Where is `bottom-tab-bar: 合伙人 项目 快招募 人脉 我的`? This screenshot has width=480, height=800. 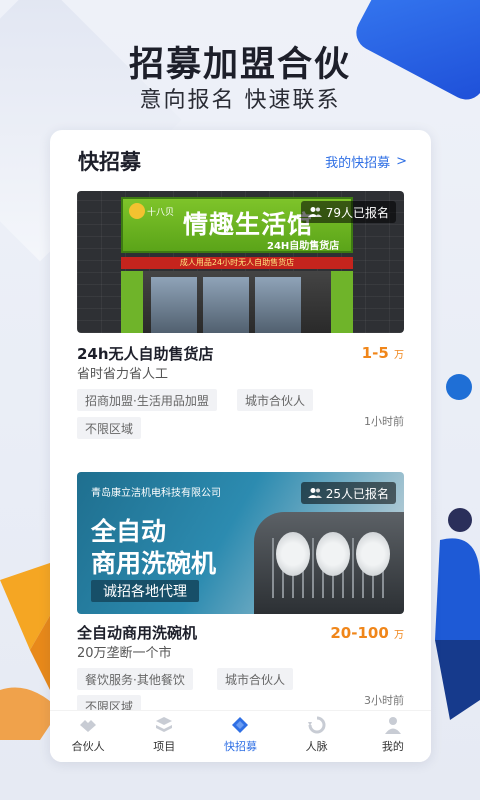
bottom-tab-bar: 合伙人 项目 快招募 人脉 我的 is located at coordinates (240, 736).